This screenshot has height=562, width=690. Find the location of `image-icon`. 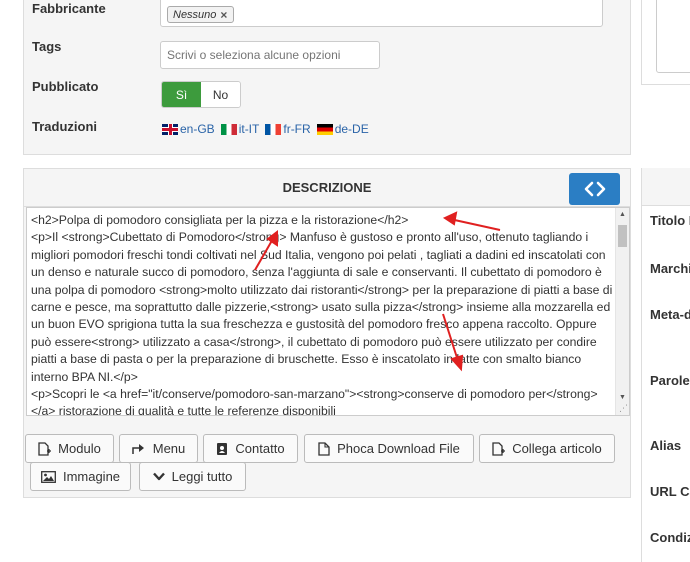

image-icon is located at coordinates (48, 476).